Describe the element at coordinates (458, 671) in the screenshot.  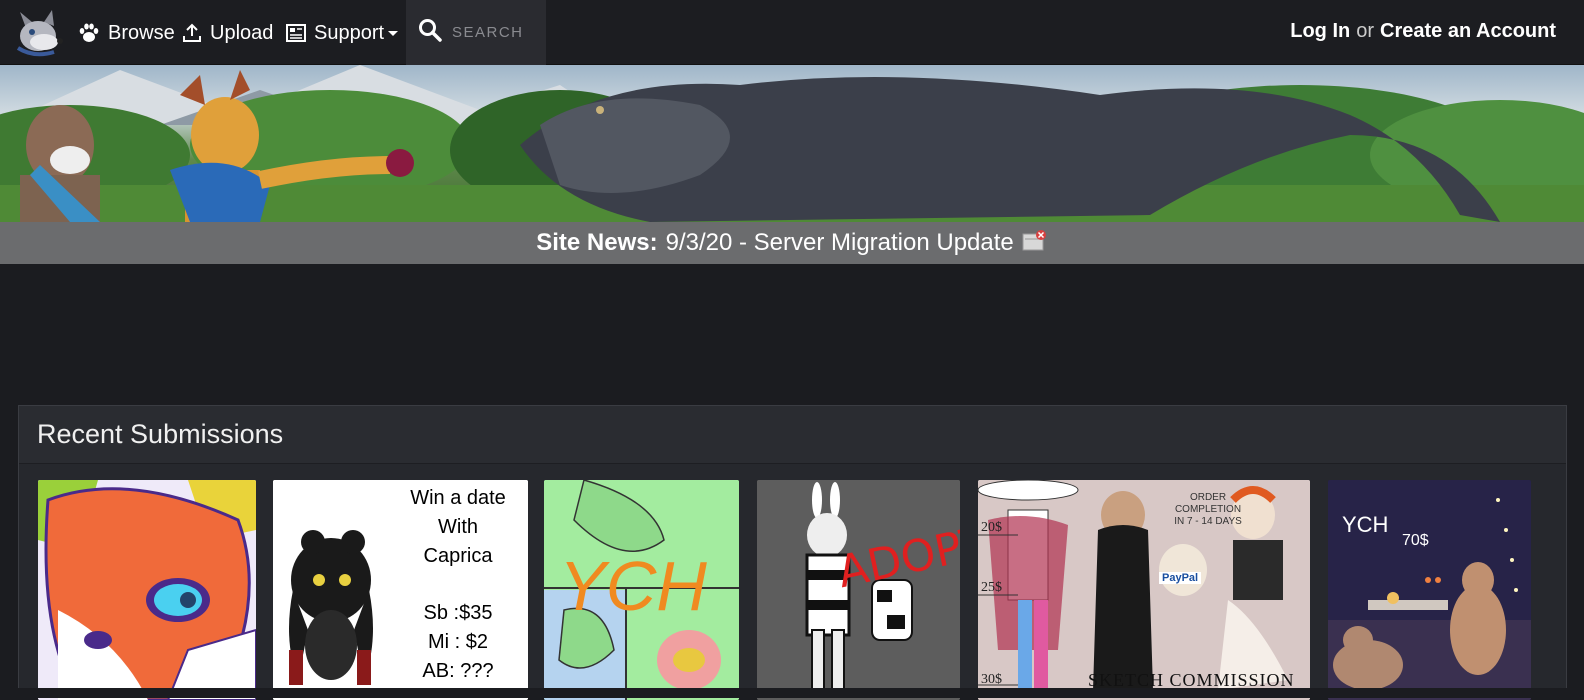
I see `thumb-text-line: AB: ???` at that location.